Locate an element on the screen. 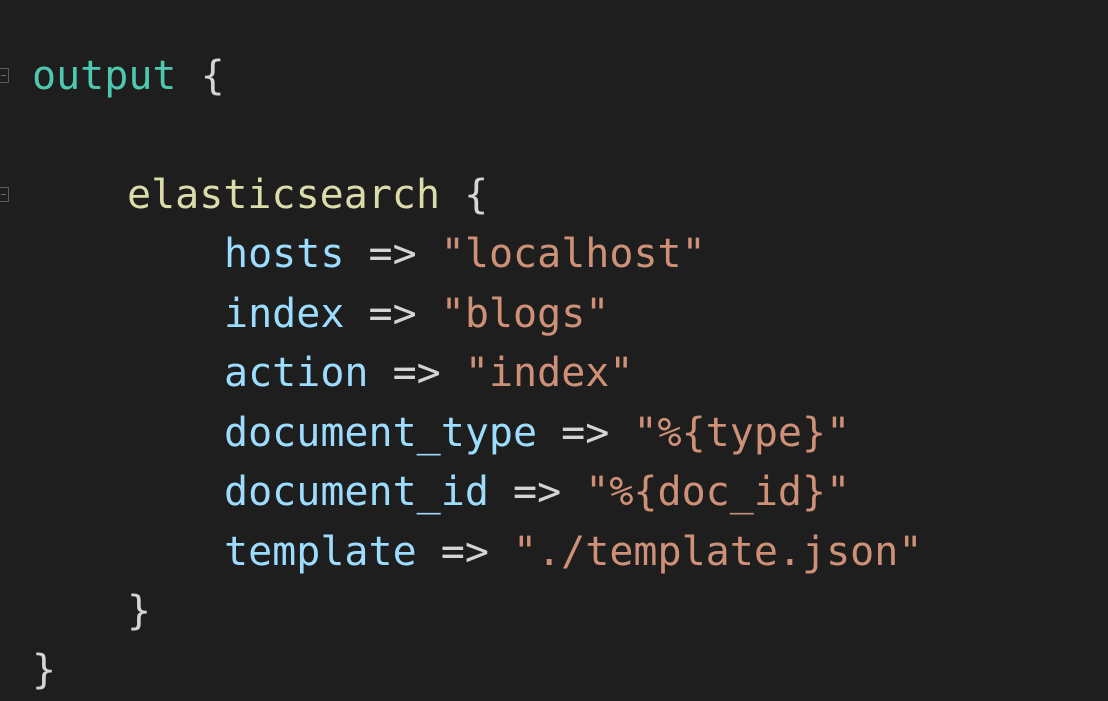 The image size is (1108, 701). code-line-output: output { is located at coordinates (128, 76).